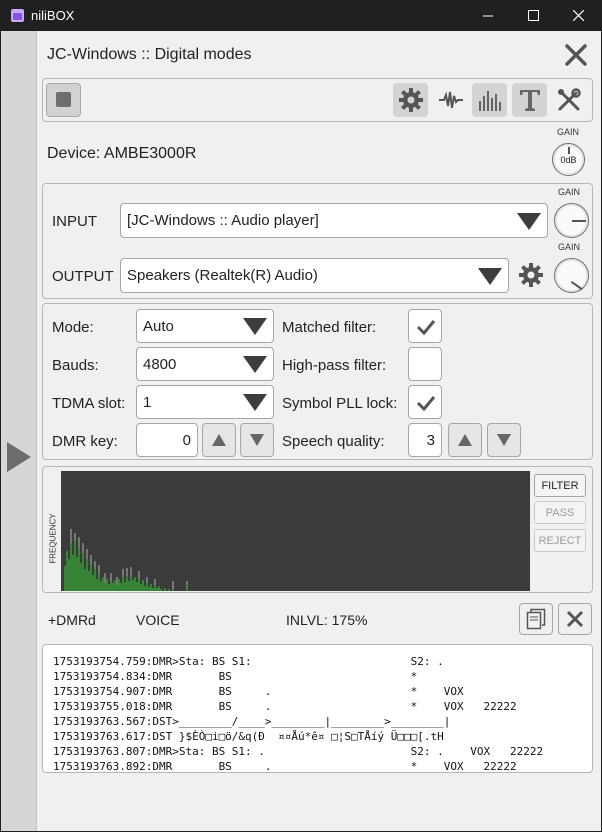 This screenshot has height=832, width=602. Describe the element at coordinates (72, 620) in the screenshot. I see `decoder-mode-status: +DMRd` at that location.